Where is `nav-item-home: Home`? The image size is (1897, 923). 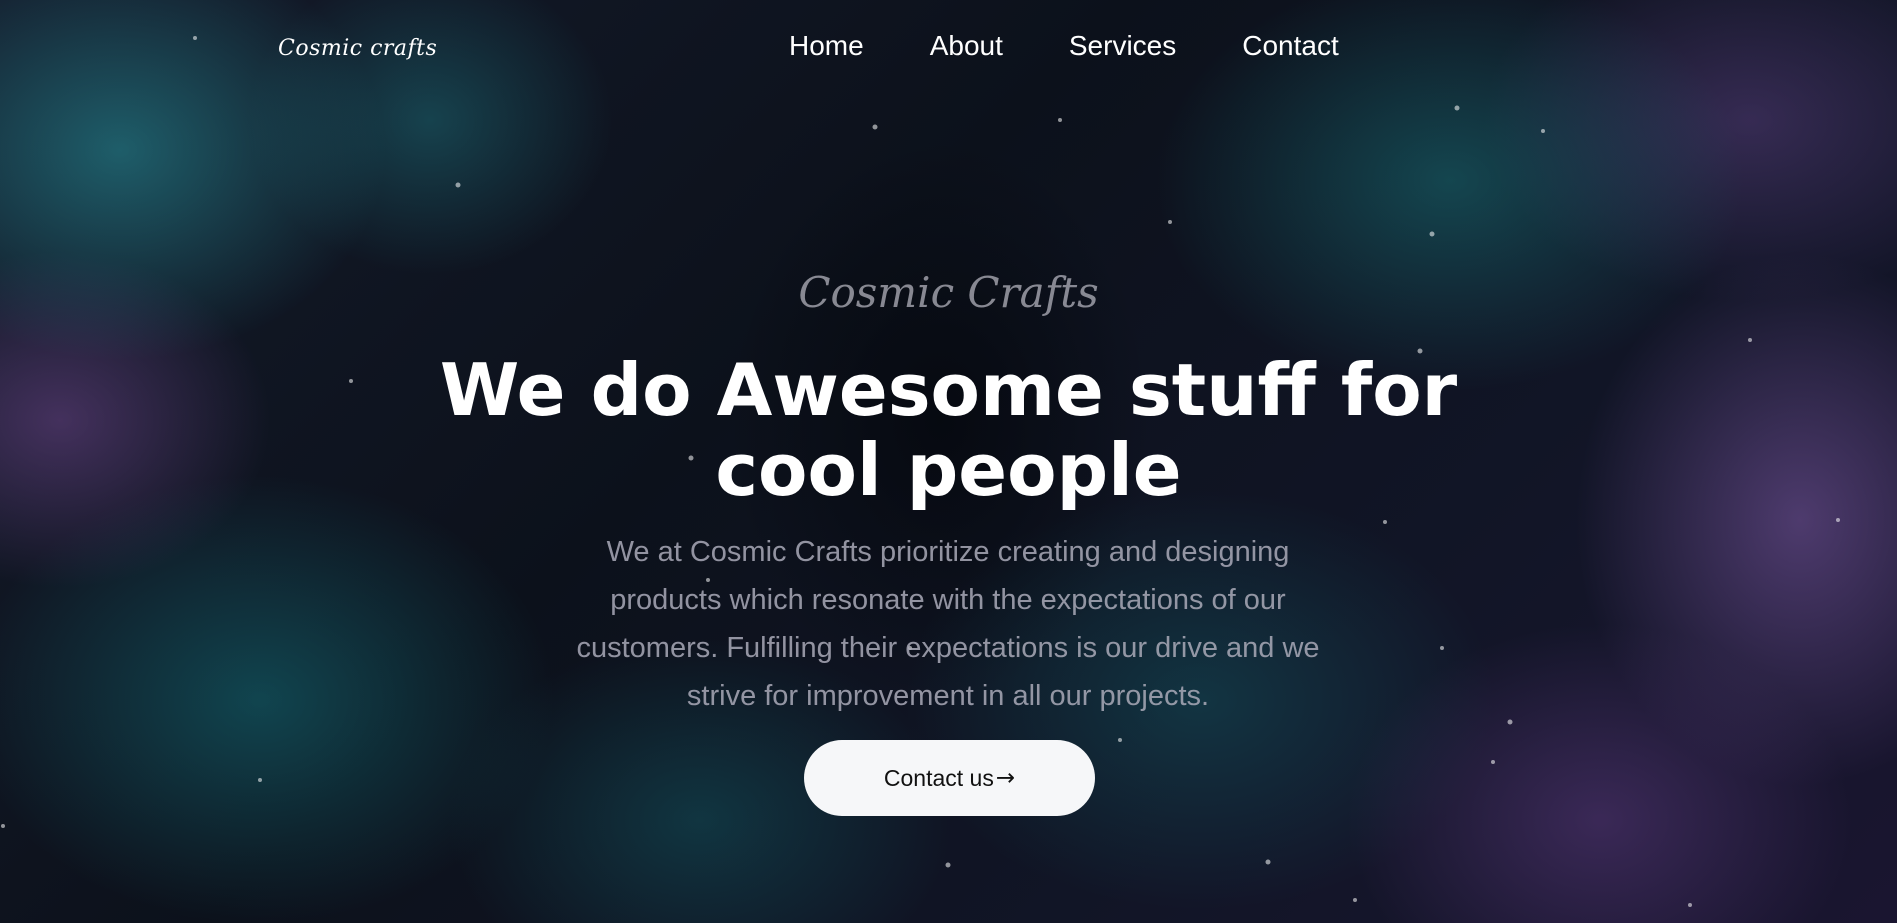 nav-item-home: Home is located at coordinates (826, 46).